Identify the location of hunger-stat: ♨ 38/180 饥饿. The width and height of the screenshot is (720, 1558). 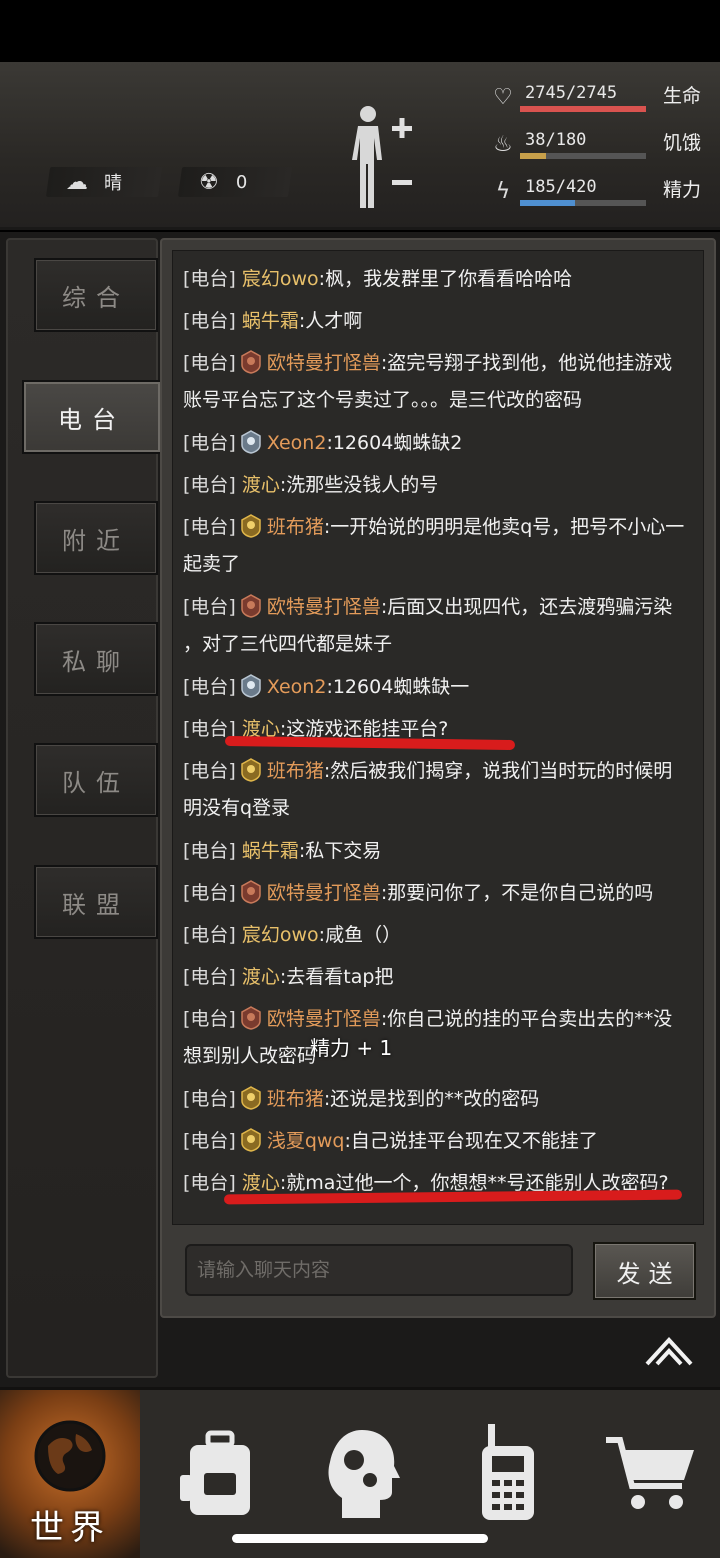
(602, 148).